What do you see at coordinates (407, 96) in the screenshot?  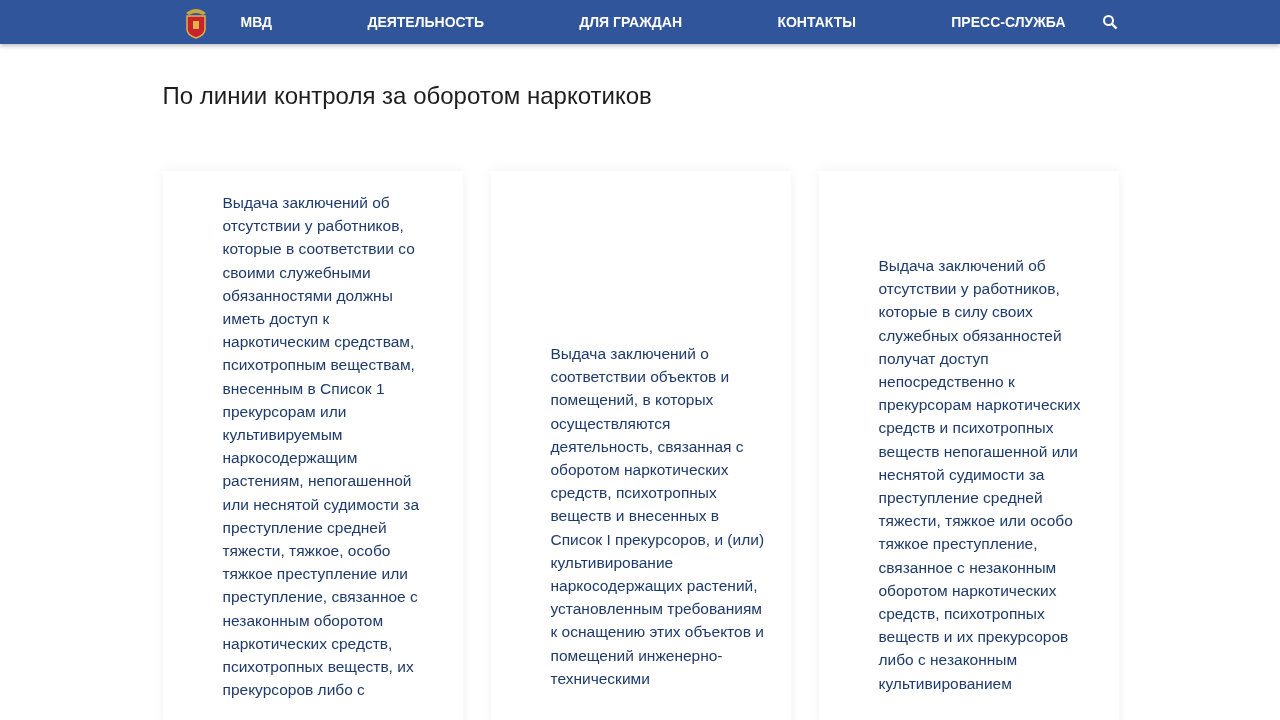 I see `page-title: По линии контроля за оборотом наркотиков` at bounding box center [407, 96].